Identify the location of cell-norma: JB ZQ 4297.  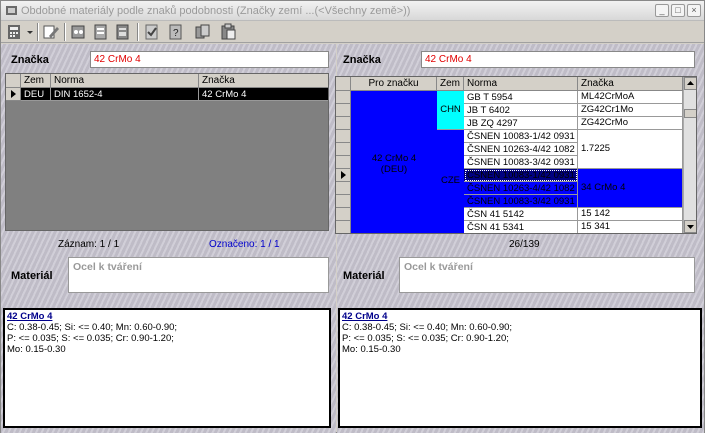
(521, 123).